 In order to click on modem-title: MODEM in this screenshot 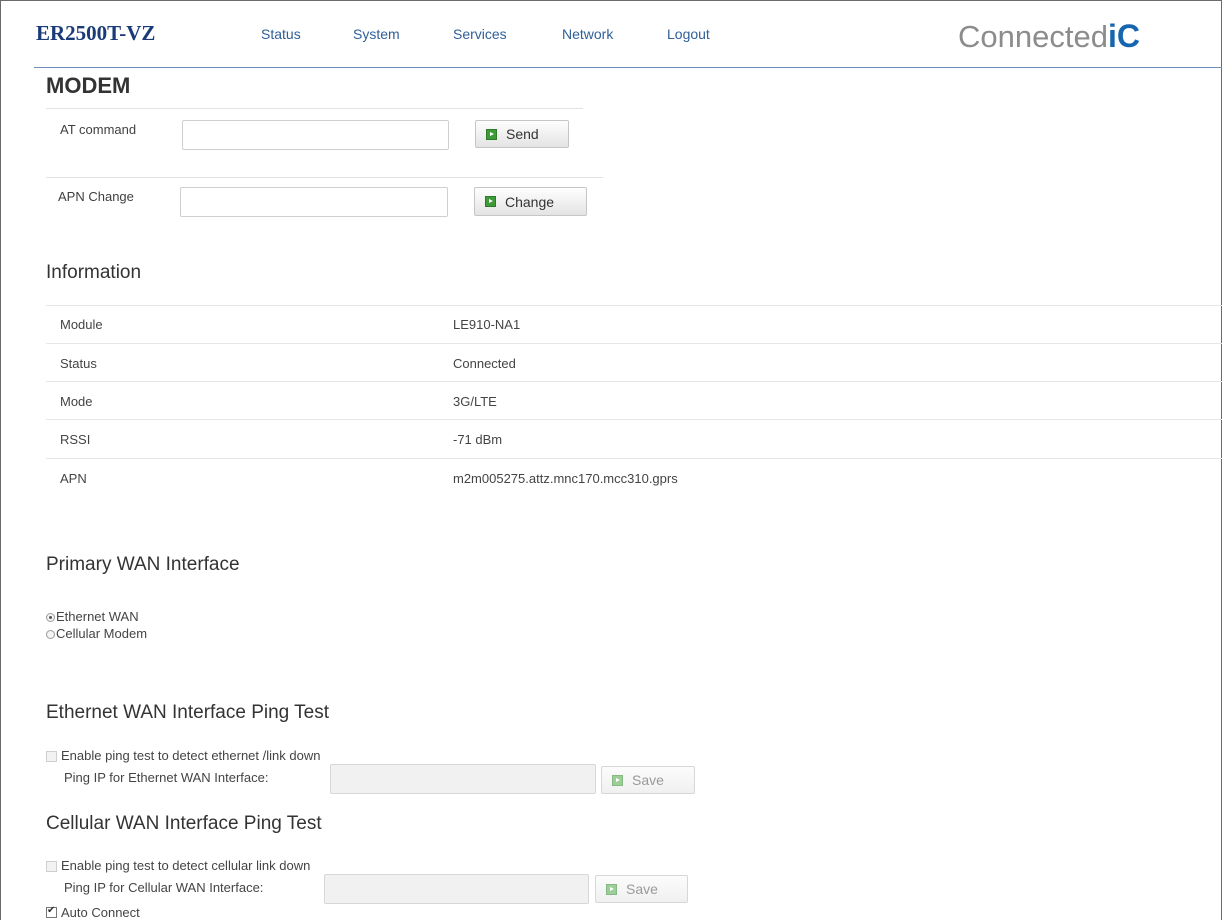, I will do `click(88, 85)`.